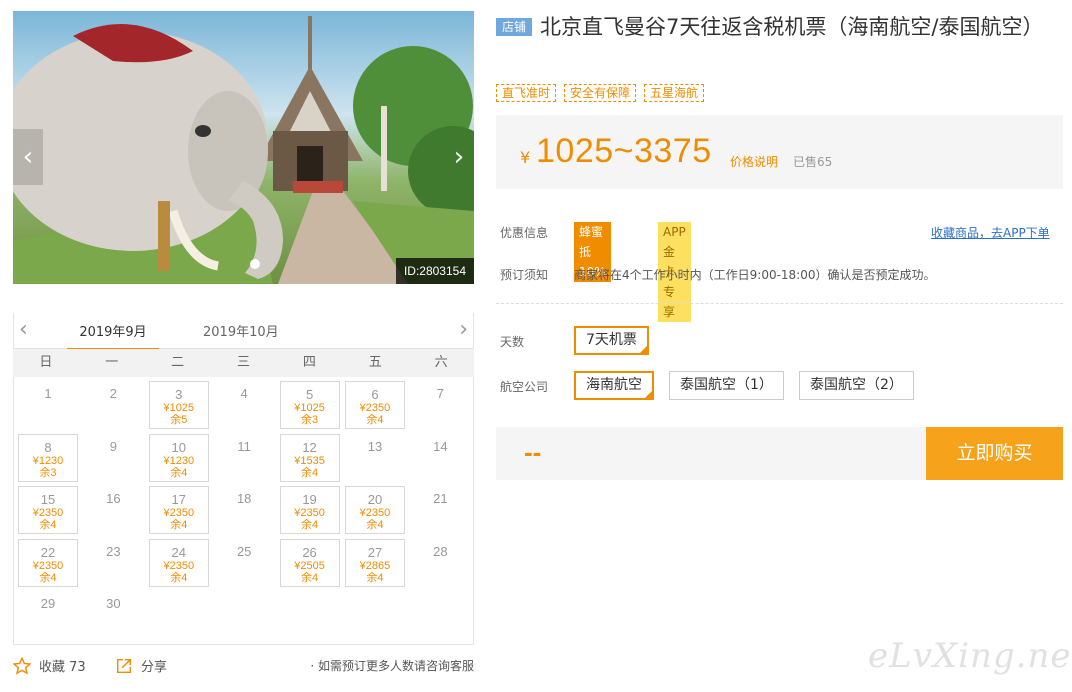 Image resolution: width=1072 pixels, height=692 pixels. I want to click on days-option-selected: 7天机票, so click(611, 340).